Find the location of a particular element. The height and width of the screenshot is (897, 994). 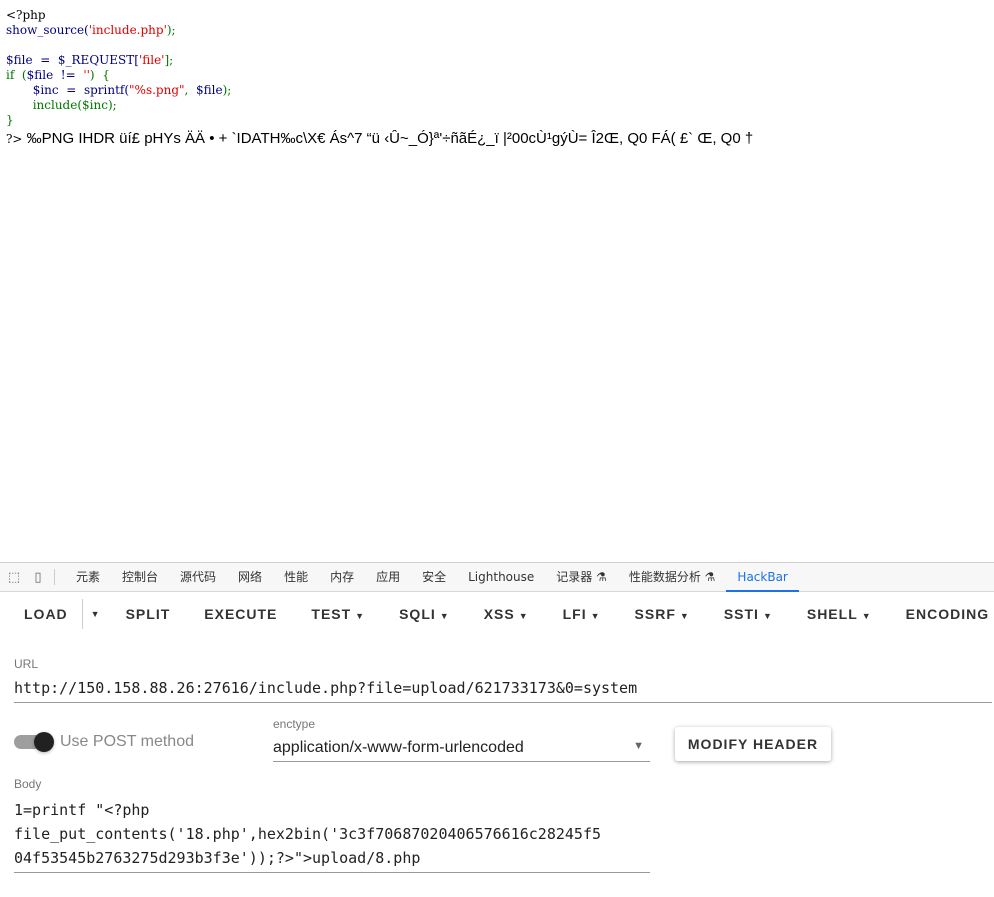

inspect-element-icon: ⬚ is located at coordinates (14, 577).